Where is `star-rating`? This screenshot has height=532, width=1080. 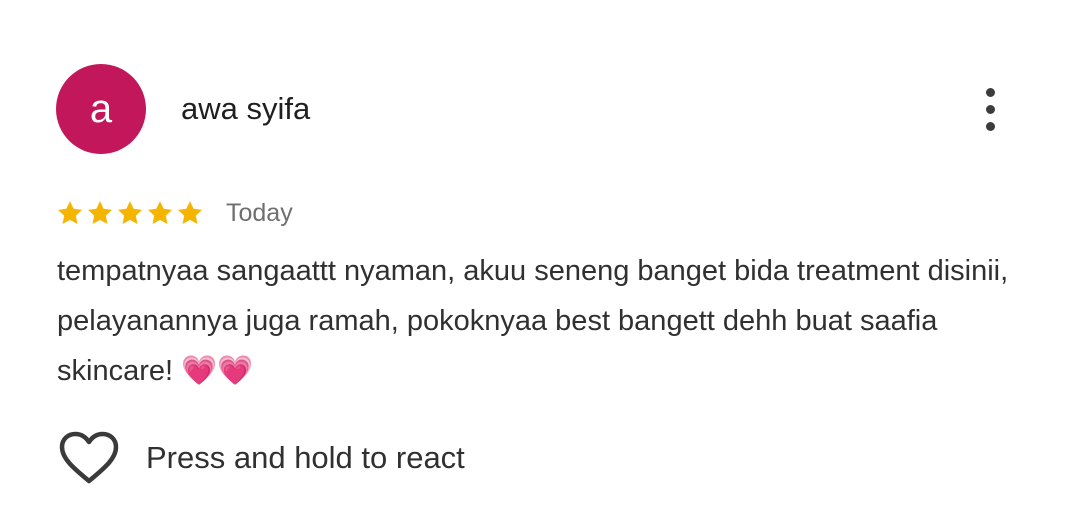
star-rating is located at coordinates (130, 213).